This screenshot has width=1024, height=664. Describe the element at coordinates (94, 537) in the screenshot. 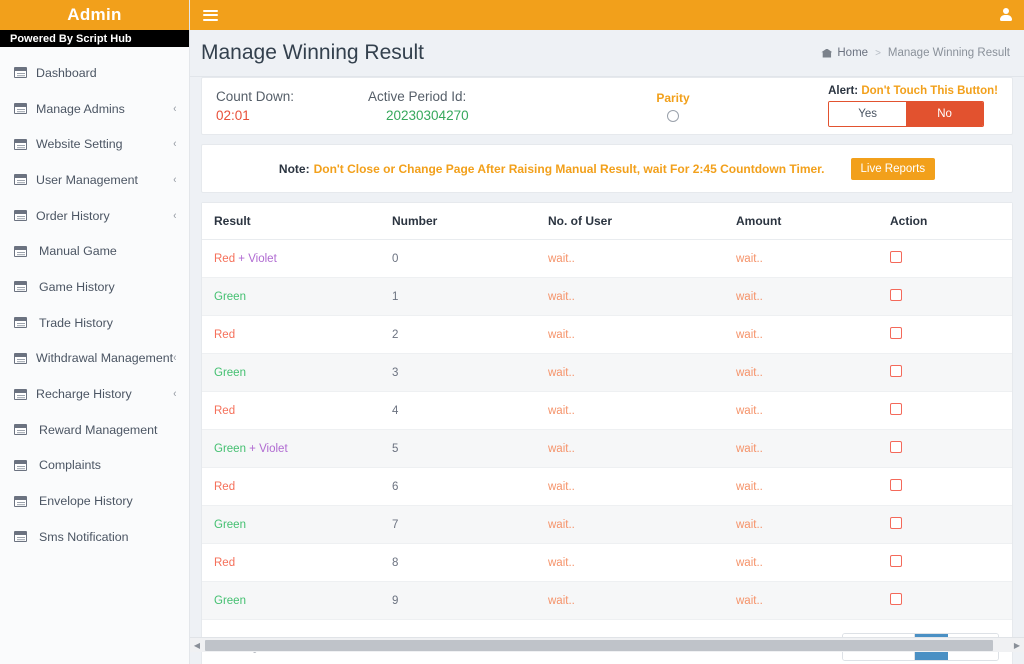

I see `sidebar-item-sms-notification: Sms Notification` at that location.